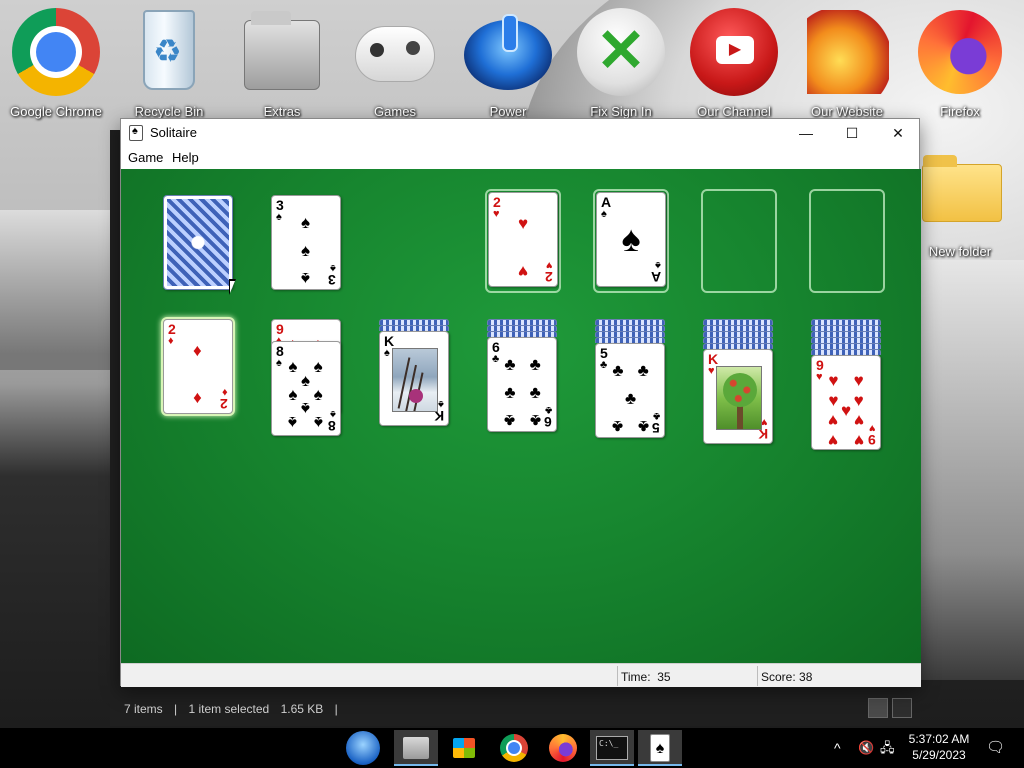  What do you see at coordinates (995, 748) in the screenshot?
I see `notification-icon: 🗨` at bounding box center [995, 748].